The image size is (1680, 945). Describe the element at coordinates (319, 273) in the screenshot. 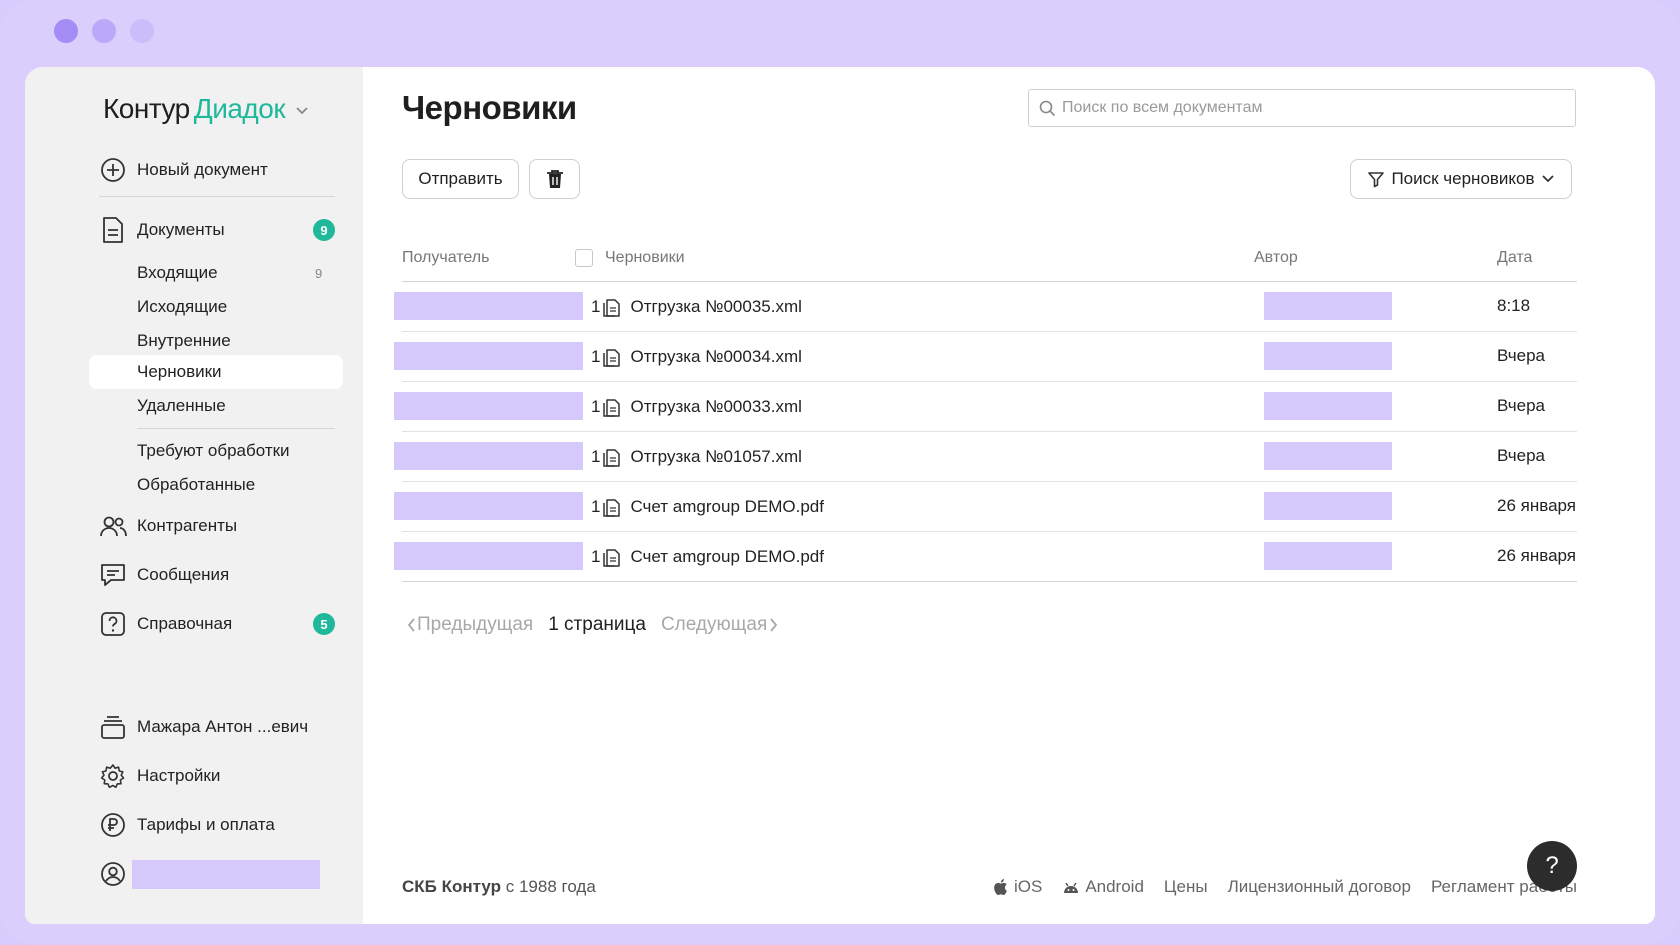

I see `incoming-count: 9` at that location.